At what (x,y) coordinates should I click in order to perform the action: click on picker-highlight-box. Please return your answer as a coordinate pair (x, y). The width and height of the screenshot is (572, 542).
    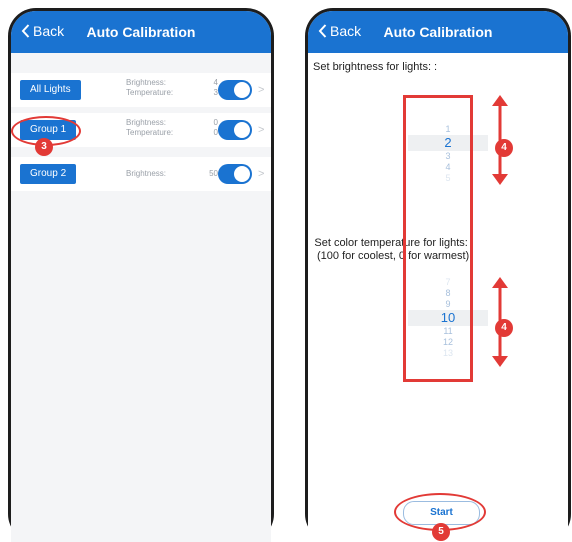
    Looking at the image, I should click on (438, 238).